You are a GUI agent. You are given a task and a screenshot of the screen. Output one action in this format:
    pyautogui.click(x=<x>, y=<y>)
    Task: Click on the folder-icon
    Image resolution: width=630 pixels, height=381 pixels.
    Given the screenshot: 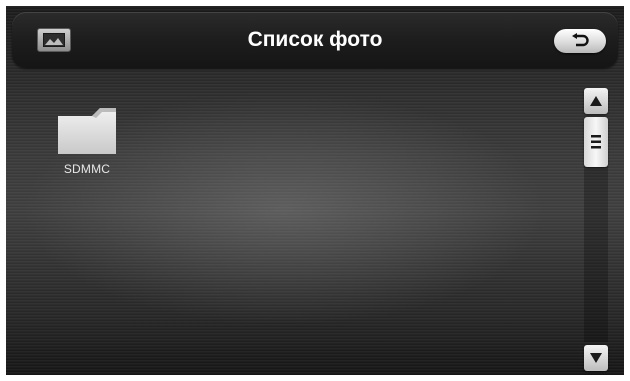 What is the action you would take?
    pyautogui.click(x=87, y=131)
    